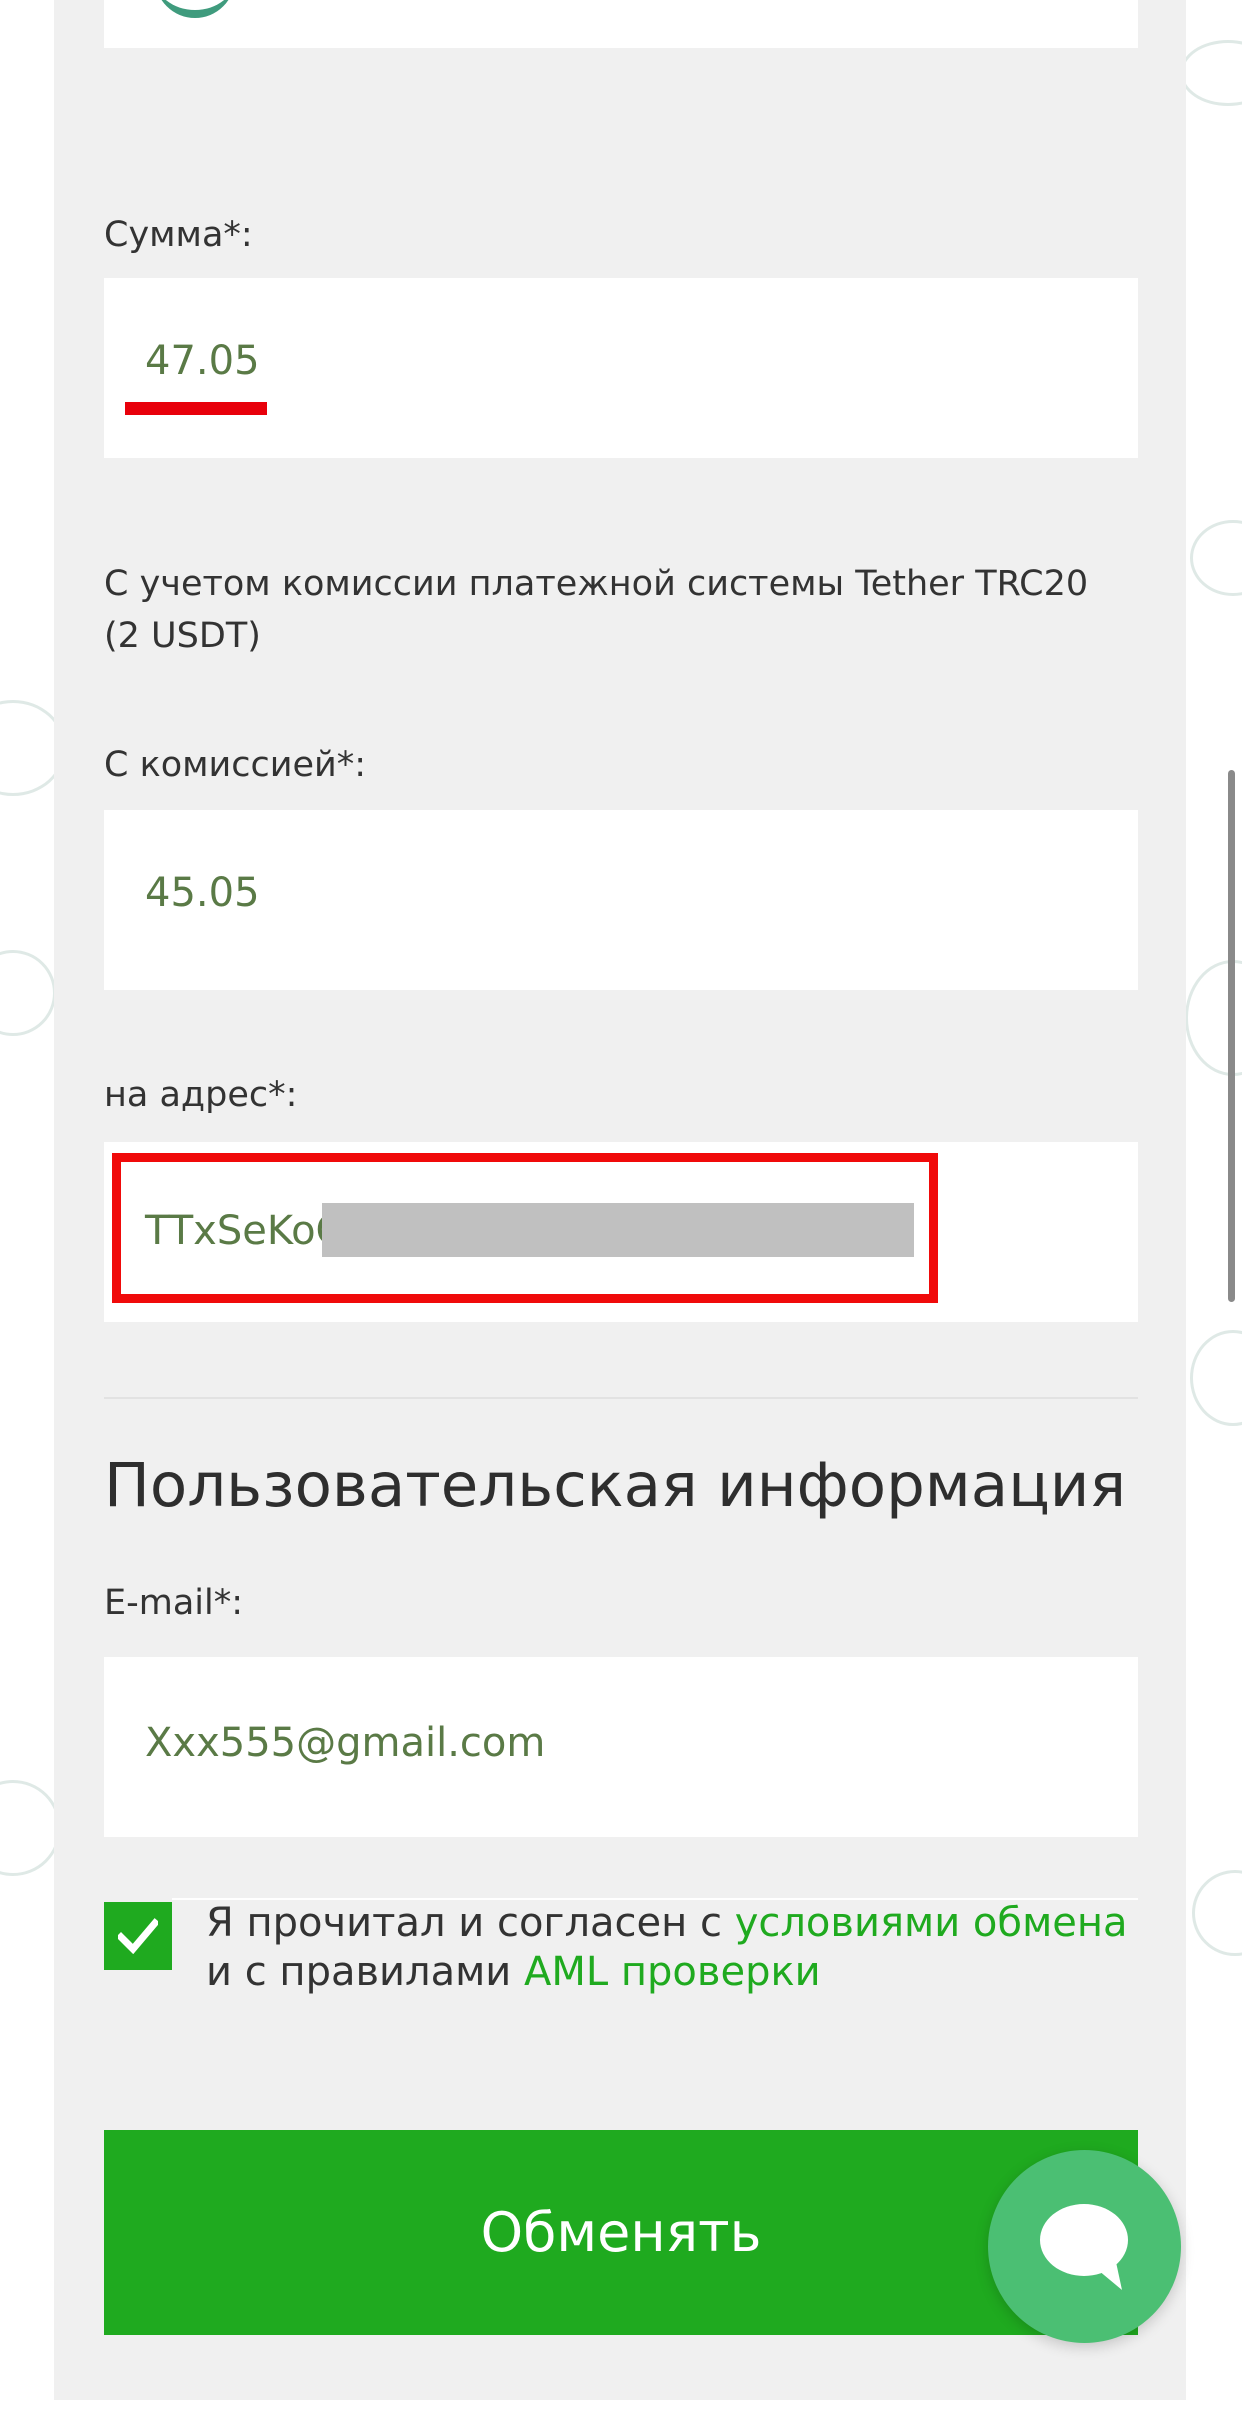  Describe the element at coordinates (672, 1972) in the screenshot. I see `aml-link: AML проверки` at that location.